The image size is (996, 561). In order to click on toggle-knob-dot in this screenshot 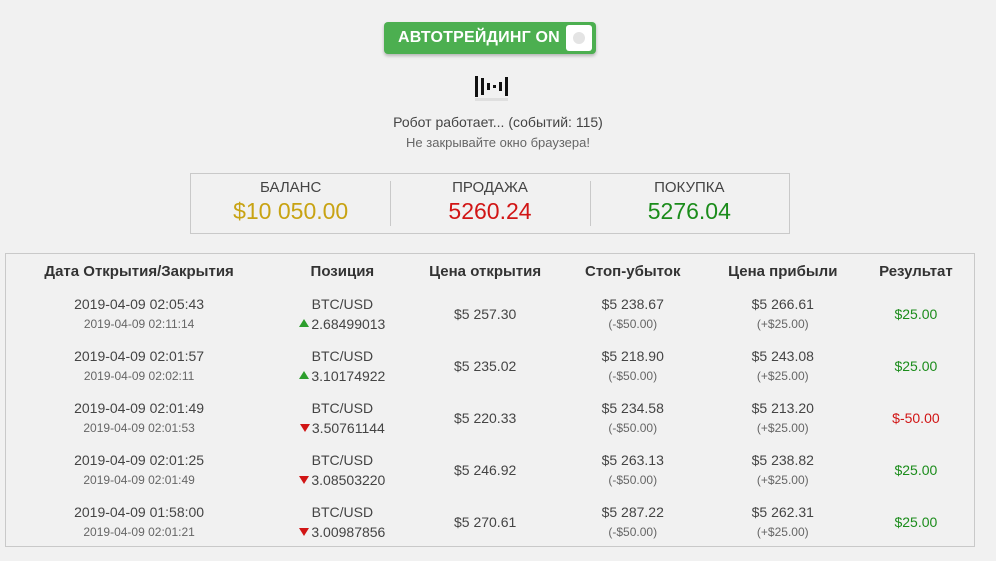, I will do `click(579, 38)`.